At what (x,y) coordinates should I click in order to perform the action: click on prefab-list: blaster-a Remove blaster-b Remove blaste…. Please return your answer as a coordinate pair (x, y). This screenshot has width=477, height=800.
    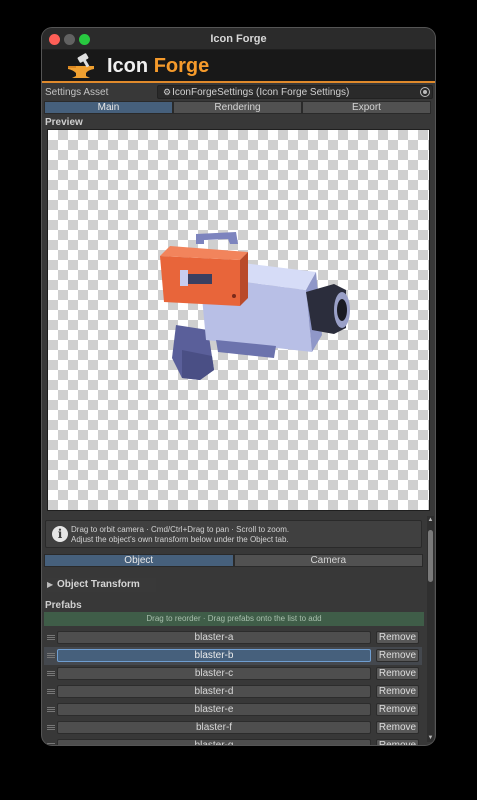
    Looking at the image, I should click on (233, 687).